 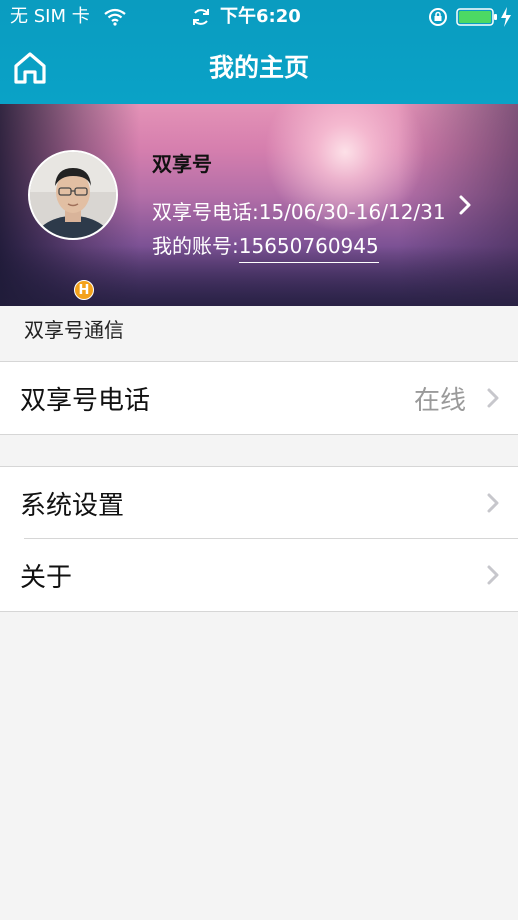 I want to click on account-number: 15650760945, so click(x=308, y=248).